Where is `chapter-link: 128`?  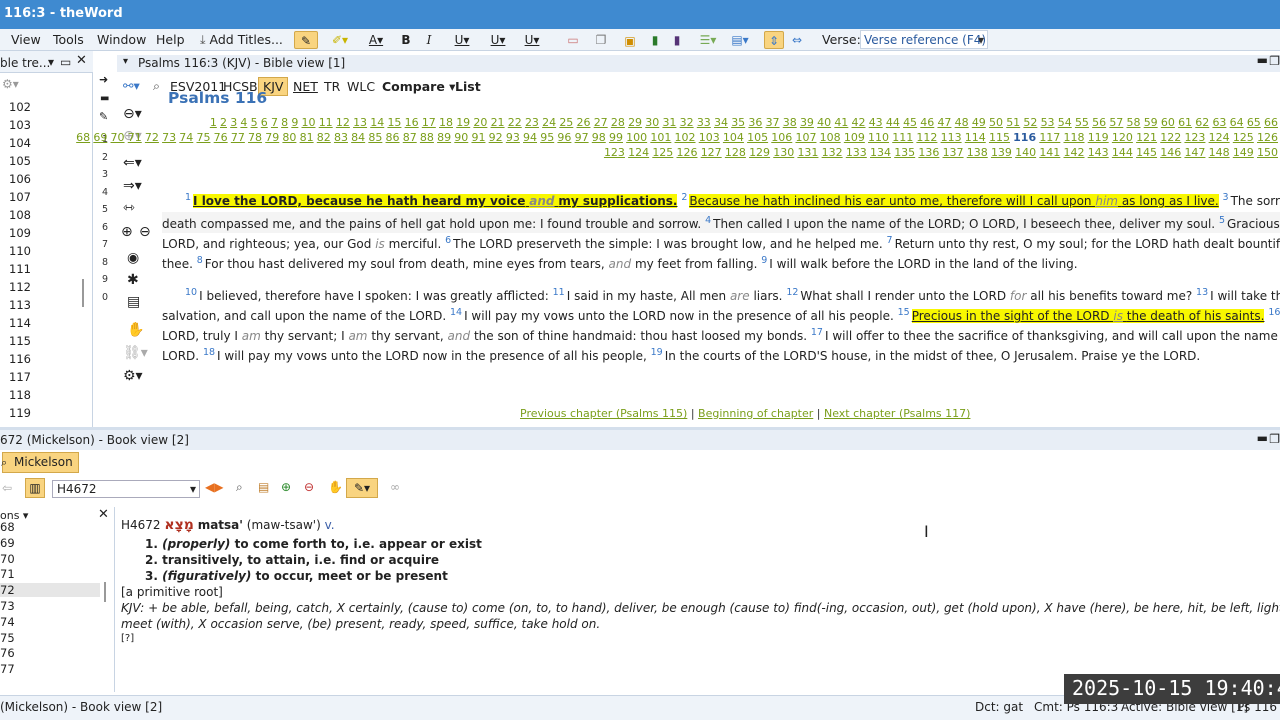
chapter-link: 128 is located at coordinates (735, 152).